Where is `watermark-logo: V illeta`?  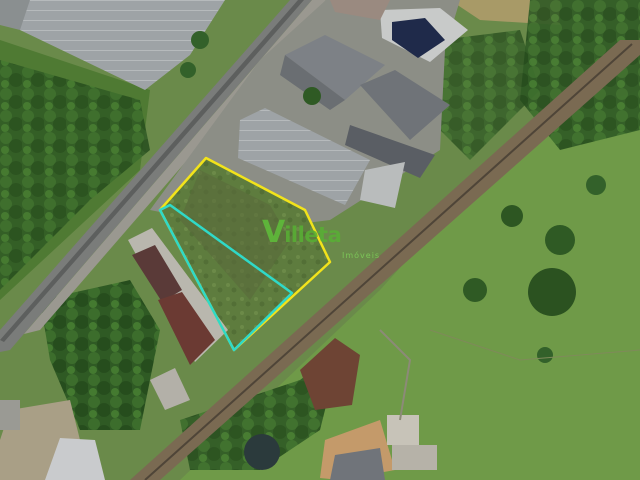 watermark-logo: V illeta is located at coordinates (302, 232).